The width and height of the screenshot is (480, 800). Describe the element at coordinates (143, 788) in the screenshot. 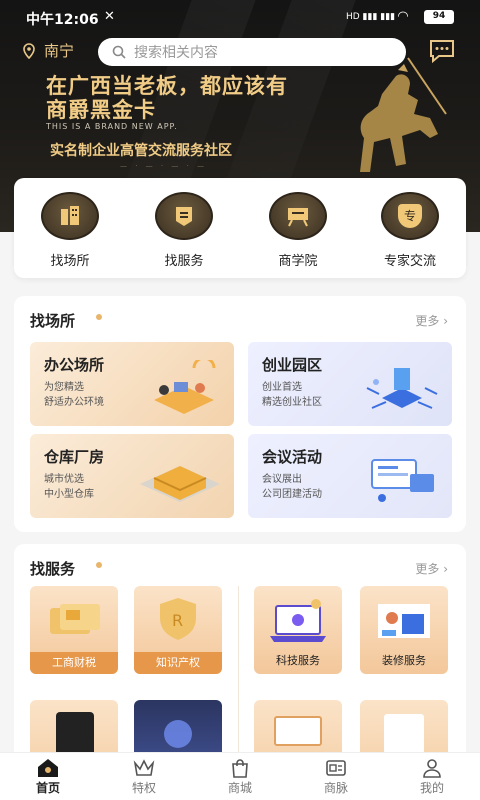

I see `tab-label: 特权` at that location.